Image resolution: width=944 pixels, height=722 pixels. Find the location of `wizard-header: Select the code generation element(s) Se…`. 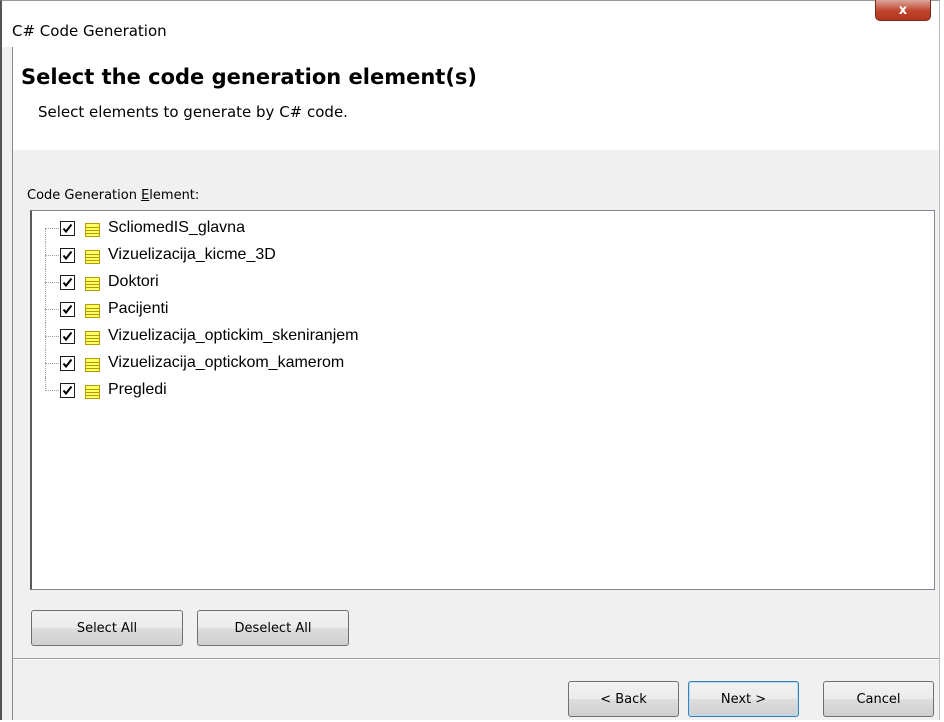

wizard-header: Select the code generation element(s) Se… is located at coordinates (475, 99).